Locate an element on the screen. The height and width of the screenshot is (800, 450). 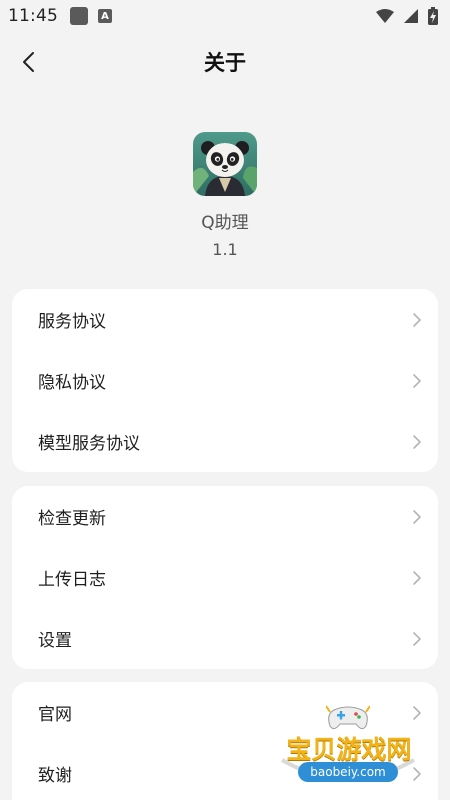
list-item-label: 模型服务协议 is located at coordinates (89, 444).